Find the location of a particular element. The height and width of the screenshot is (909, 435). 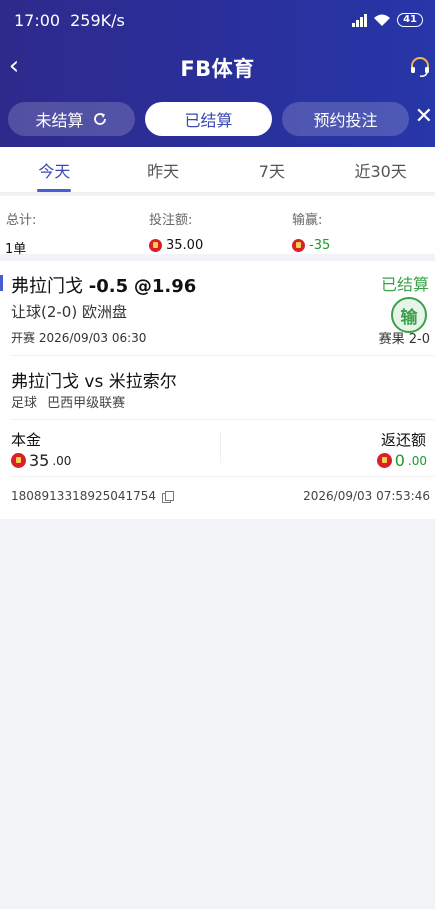

sport-name: 足球 is located at coordinates (24, 403).